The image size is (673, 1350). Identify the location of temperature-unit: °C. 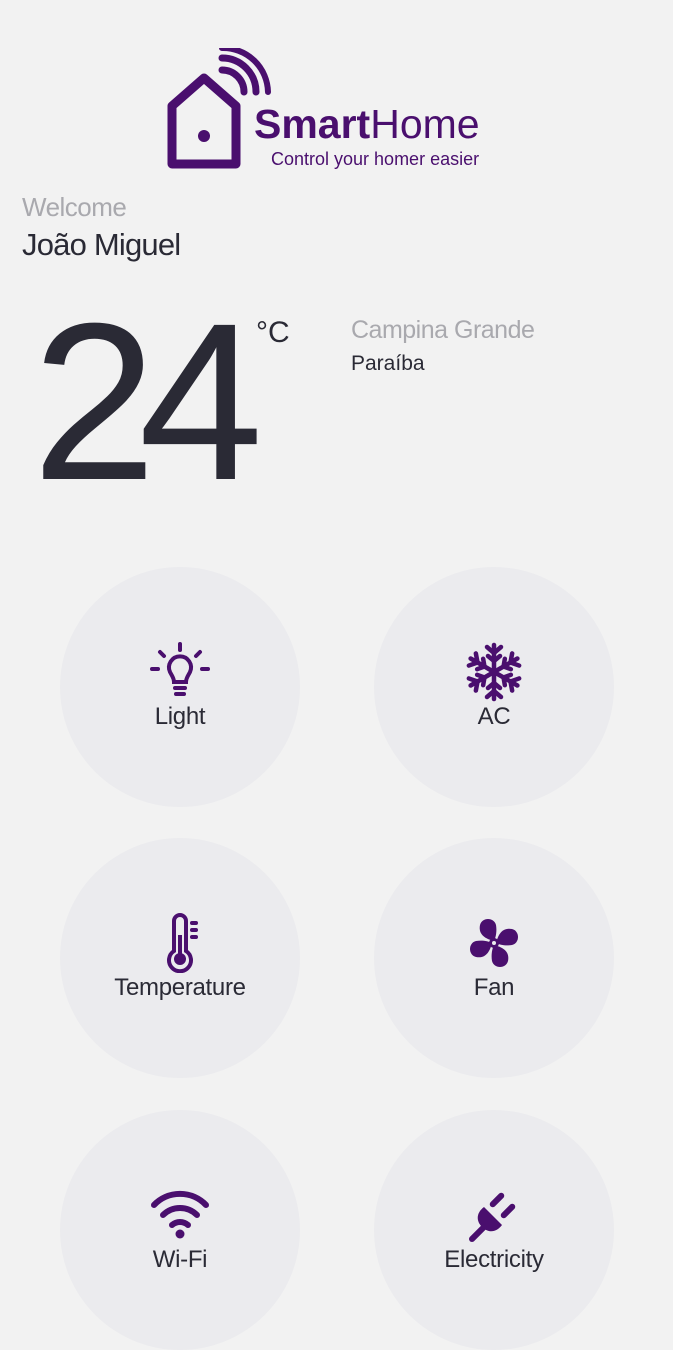
(273, 332).